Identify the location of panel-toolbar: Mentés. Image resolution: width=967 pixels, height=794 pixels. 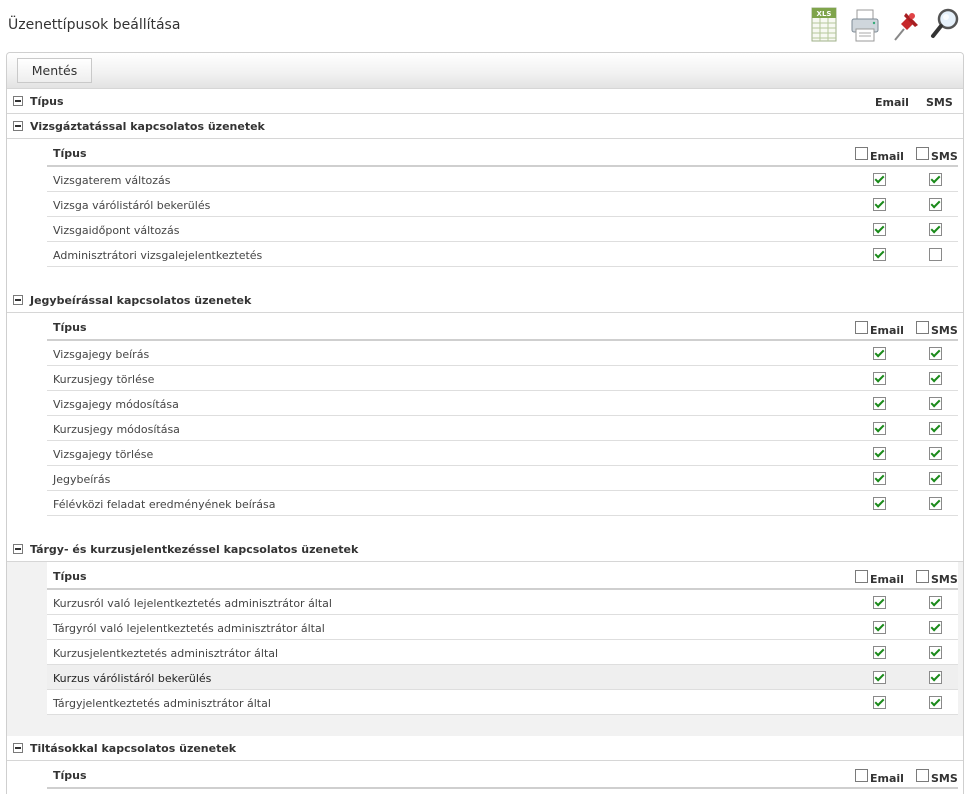
(485, 71).